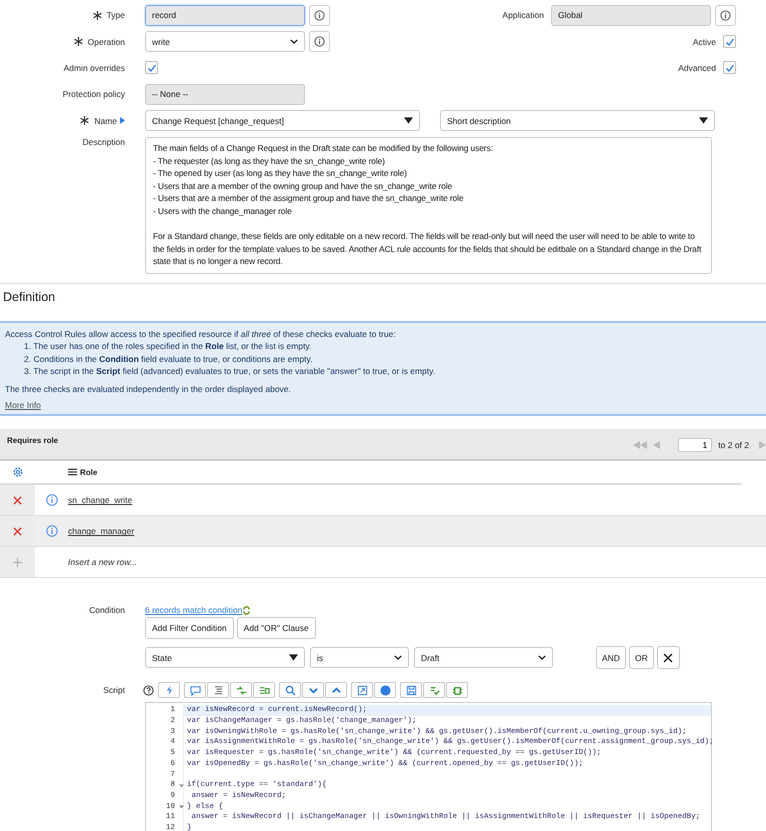 Image resolution: width=766 pixels, height=831 pixels. What do you see at coordinates (359, 657) in the screenshot?
I see `operator-select: is` at bounding box center [359, 657].